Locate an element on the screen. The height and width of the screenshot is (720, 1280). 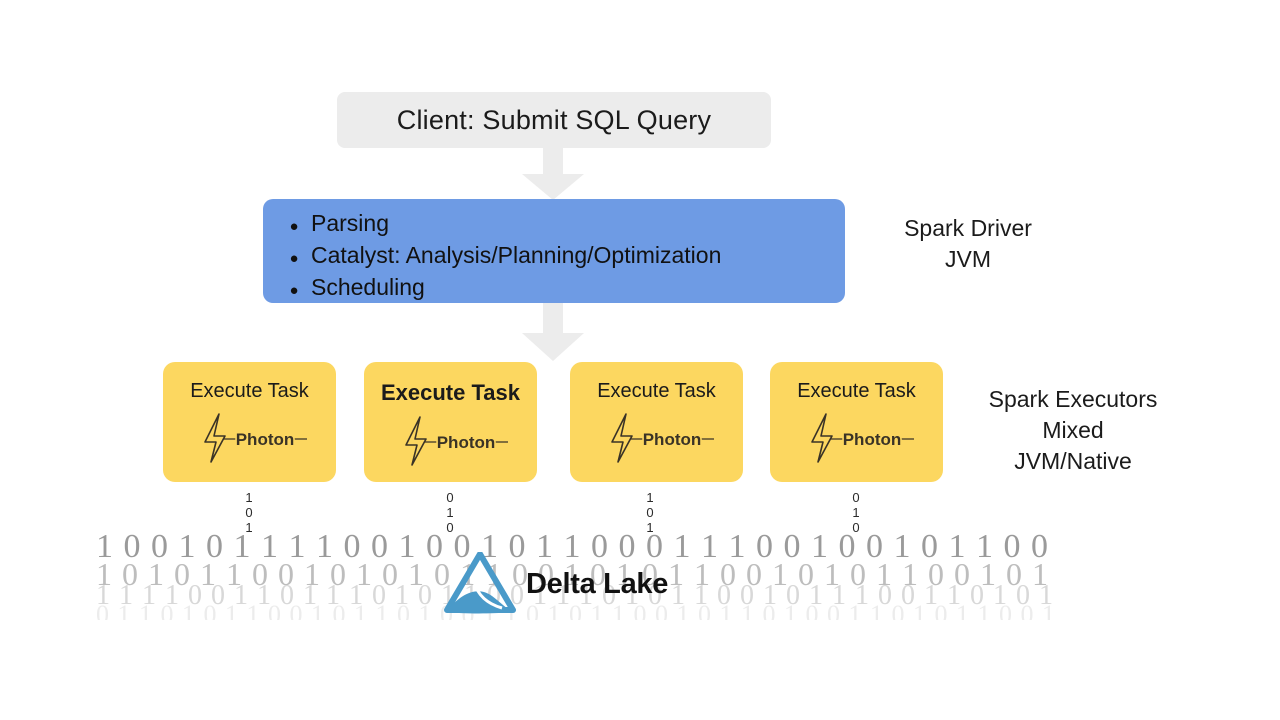
client-submit-box: Client: Submit SQL Query is located at coordinates (554, 120).